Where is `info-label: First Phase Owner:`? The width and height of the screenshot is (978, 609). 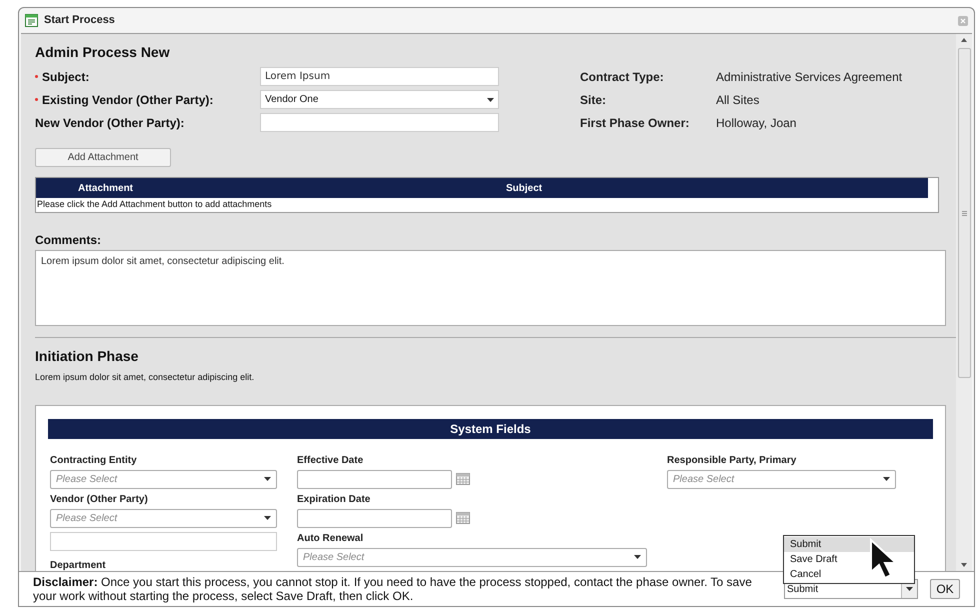 info-label: First Phase Owner: is located at coordinates (635, 123).